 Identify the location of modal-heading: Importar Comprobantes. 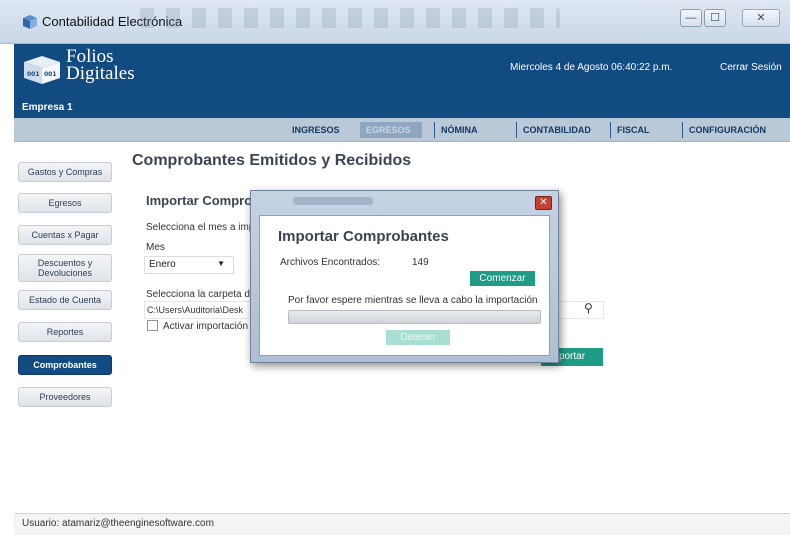
(363, 236).